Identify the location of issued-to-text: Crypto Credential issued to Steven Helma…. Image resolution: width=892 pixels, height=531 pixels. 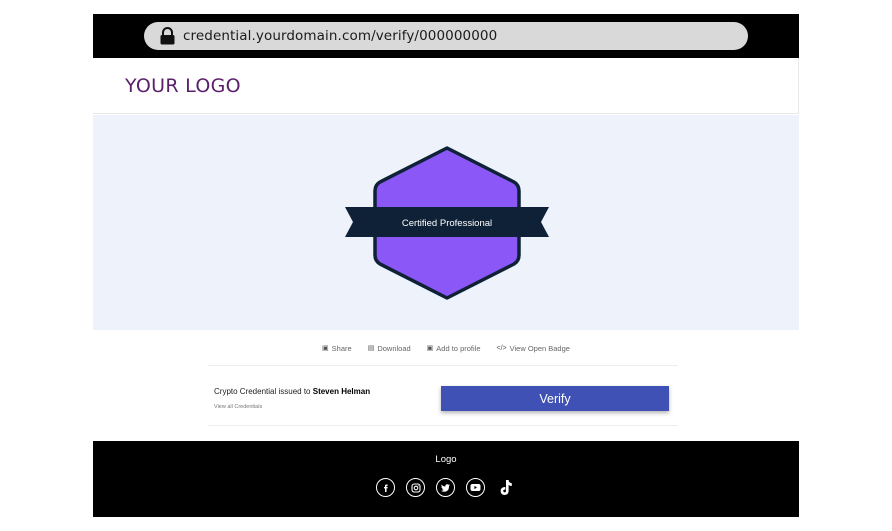
(292, 391).